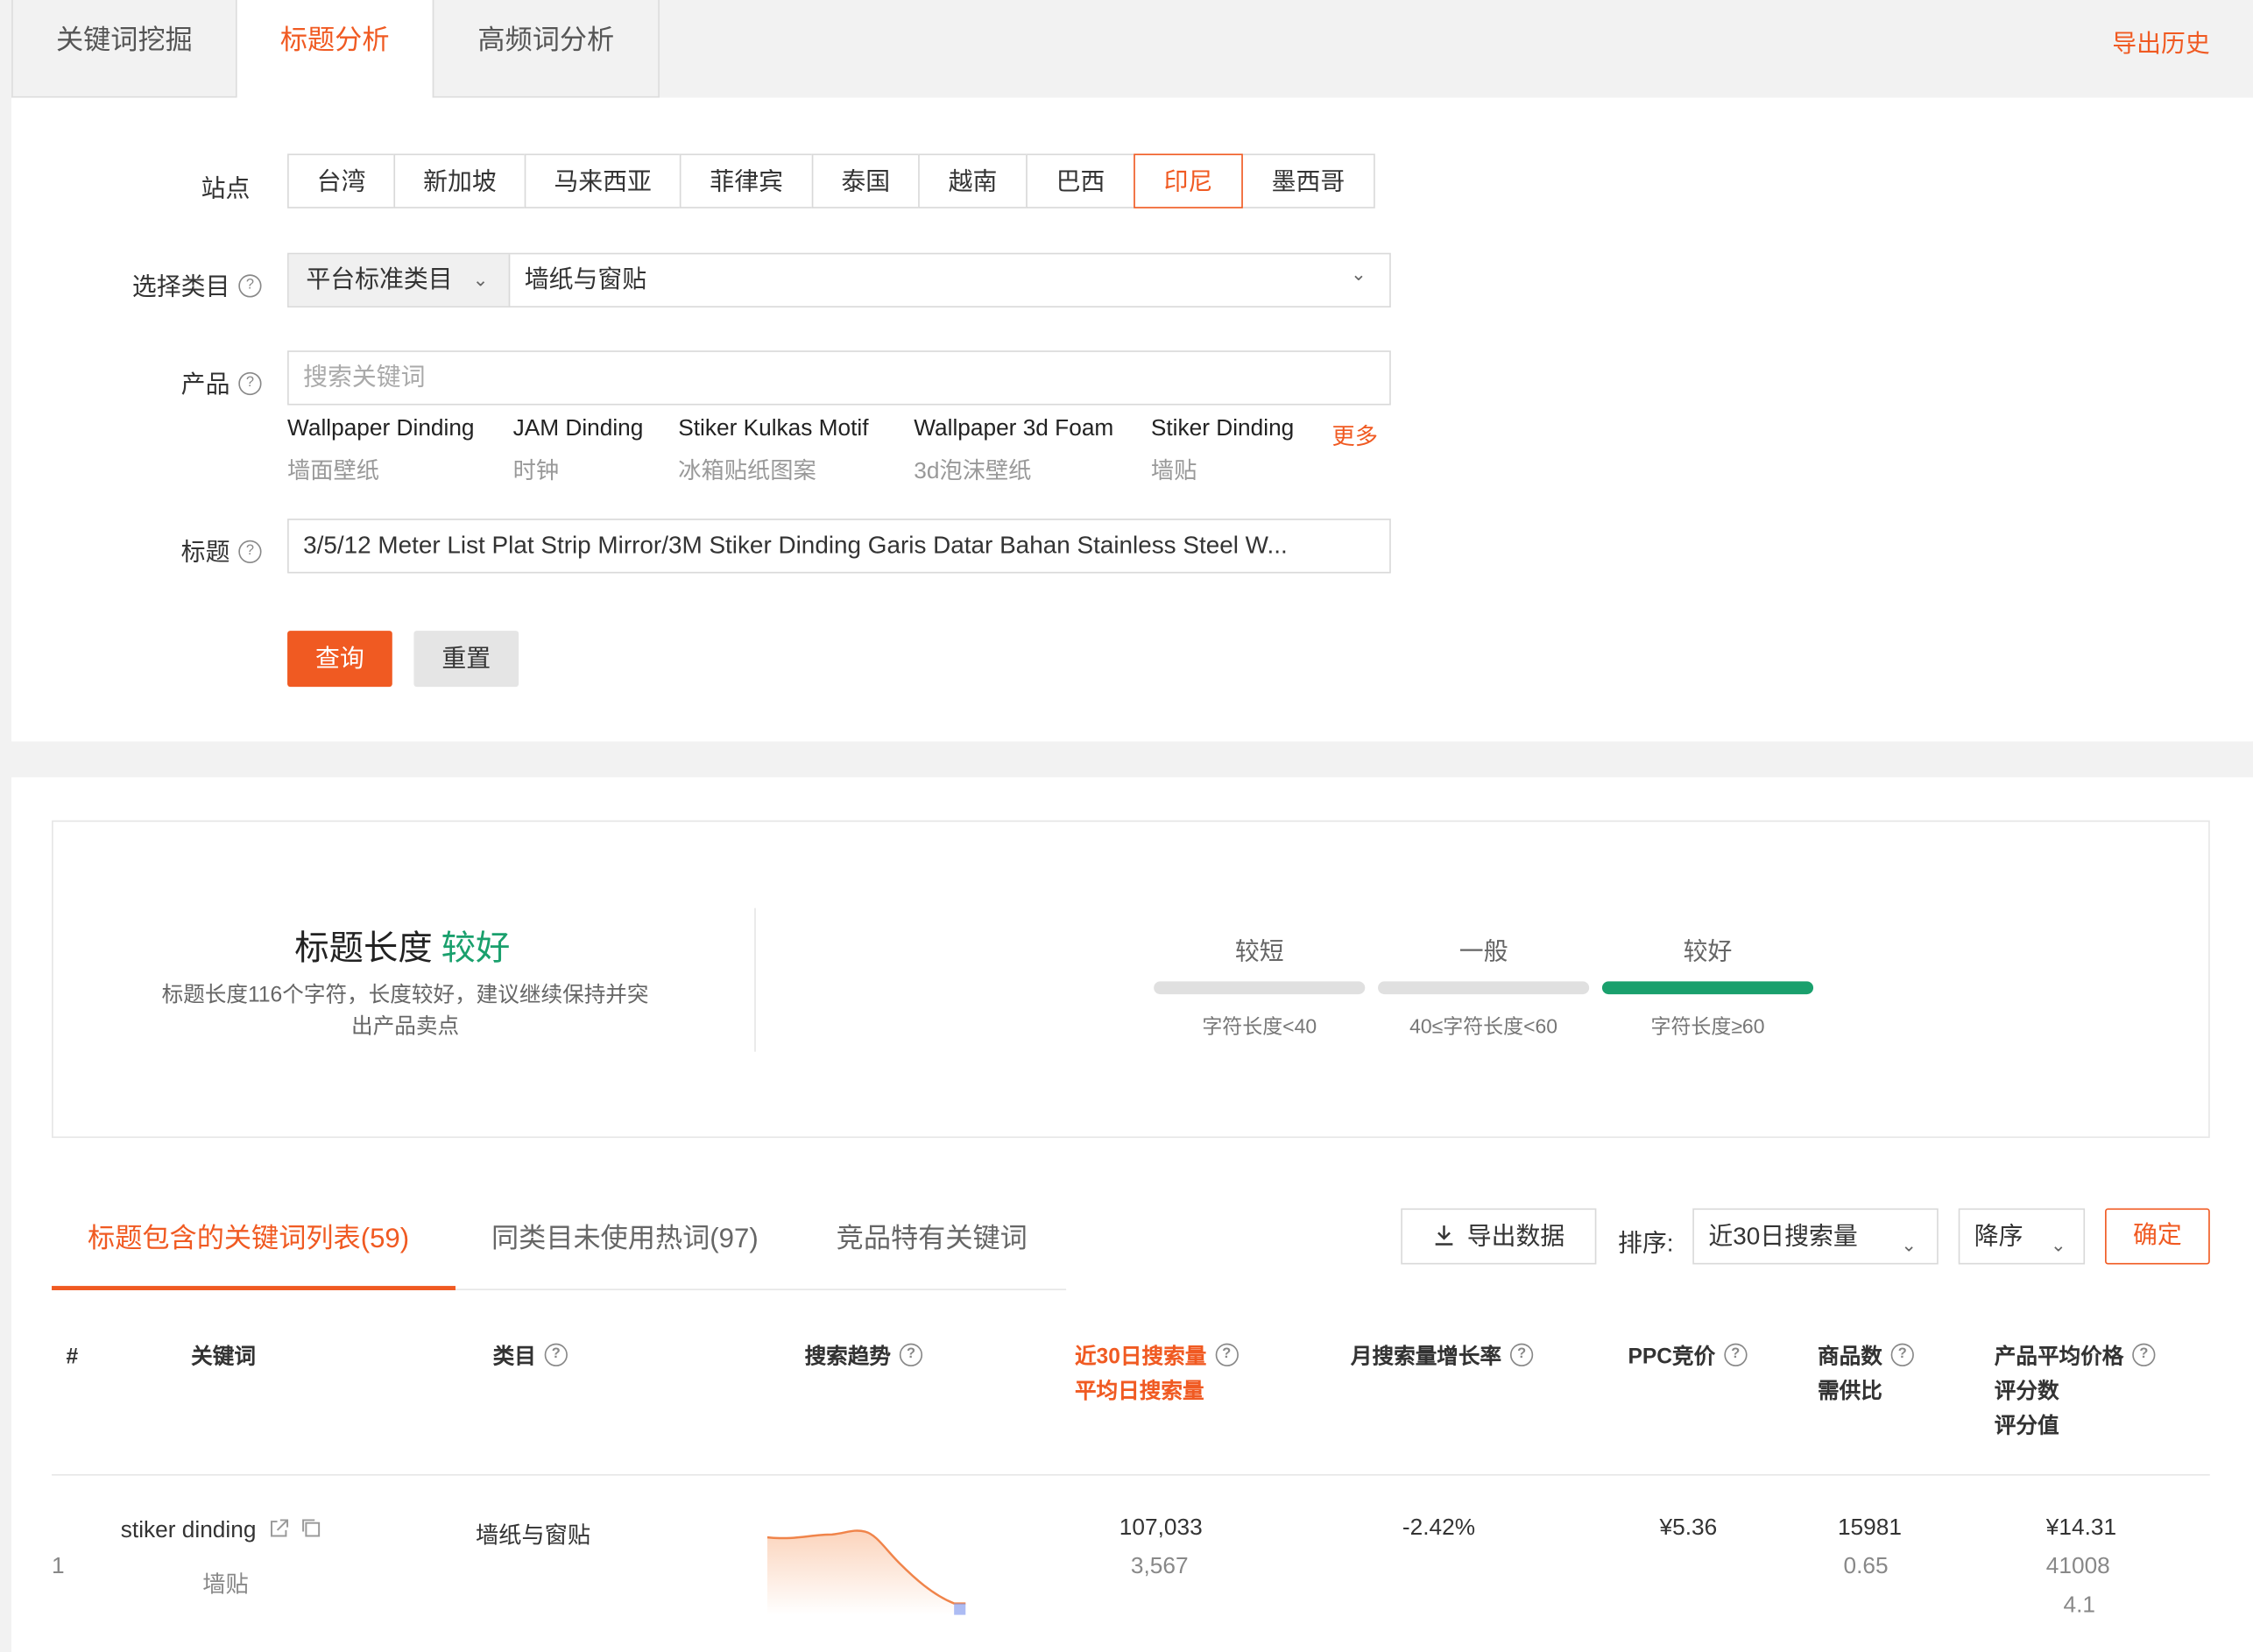  I want to click on row-index: 1, so click(59, 1566).